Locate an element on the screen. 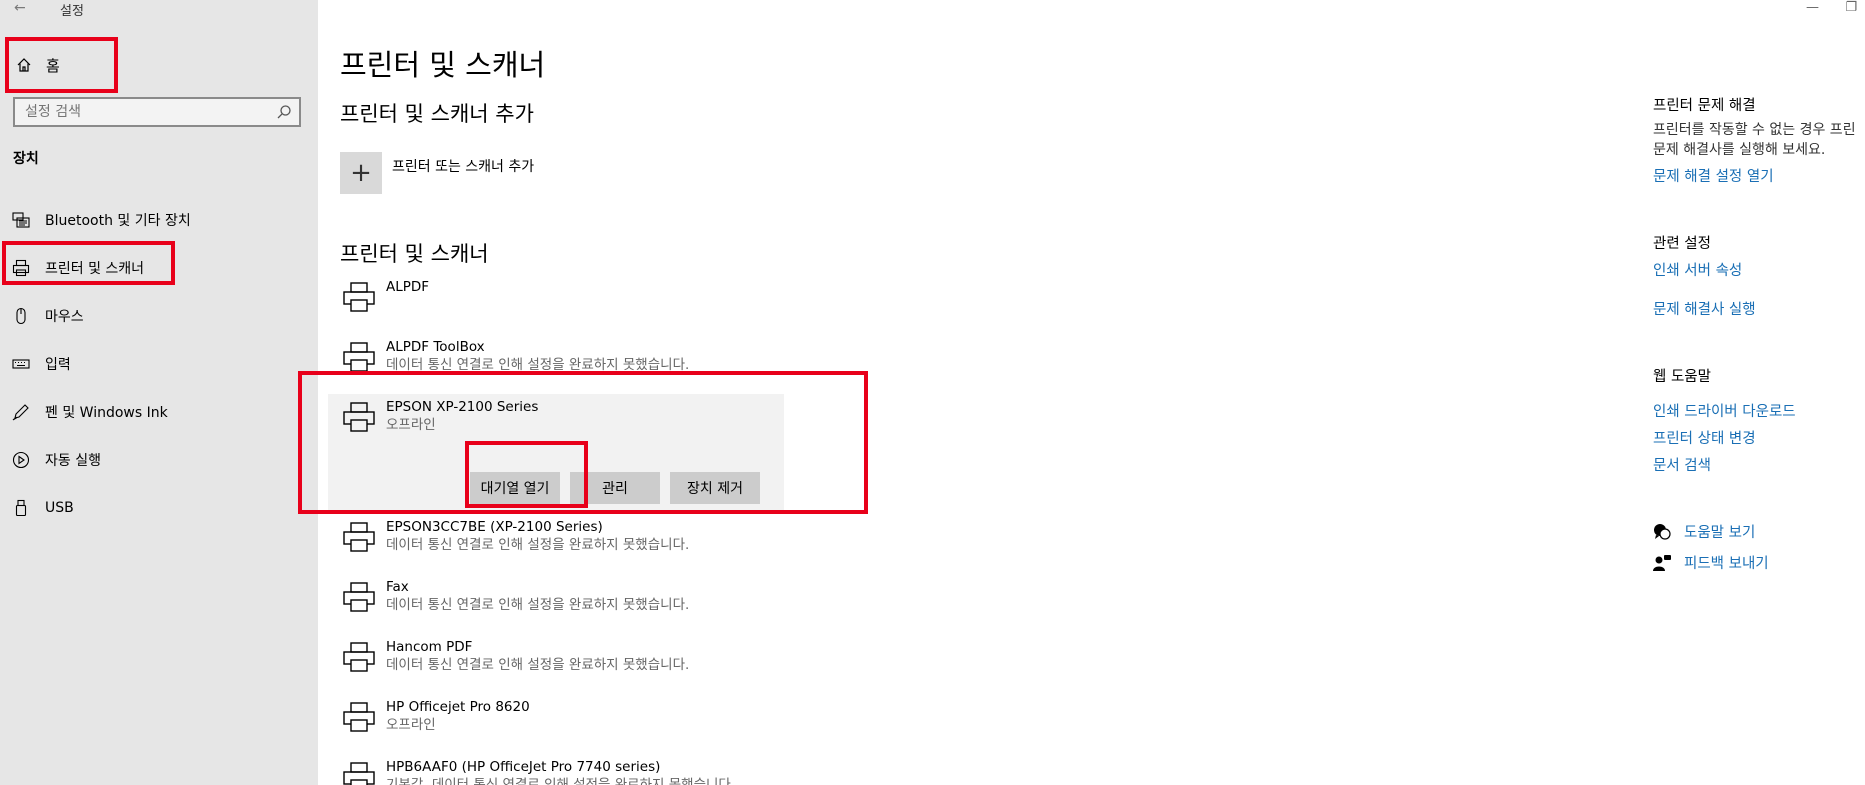 This screenshot has width=1865, height=785. printer-name: EPSON XP-2100 Series is located at coordinates (462, 407).